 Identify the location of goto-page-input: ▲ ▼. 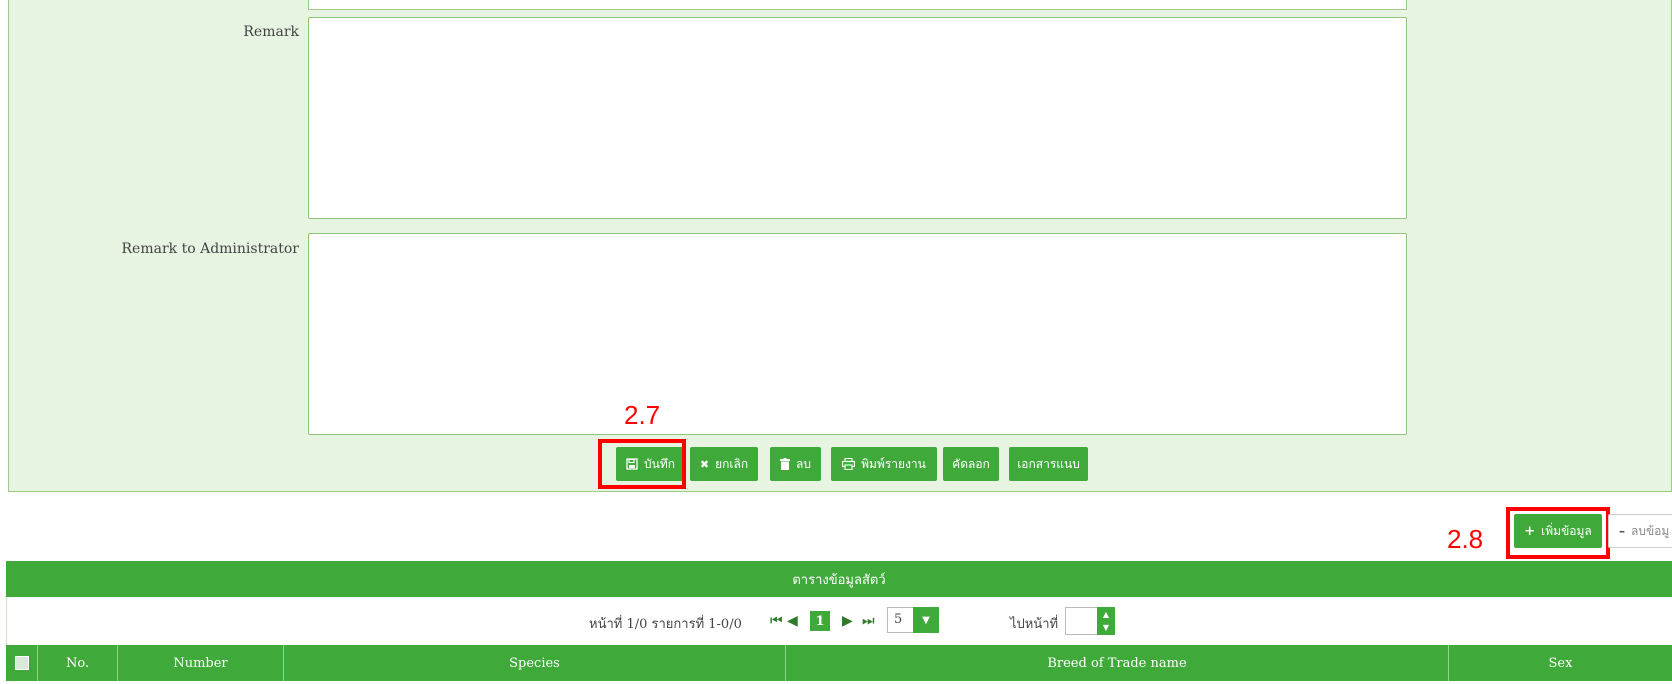
(1090, 621).